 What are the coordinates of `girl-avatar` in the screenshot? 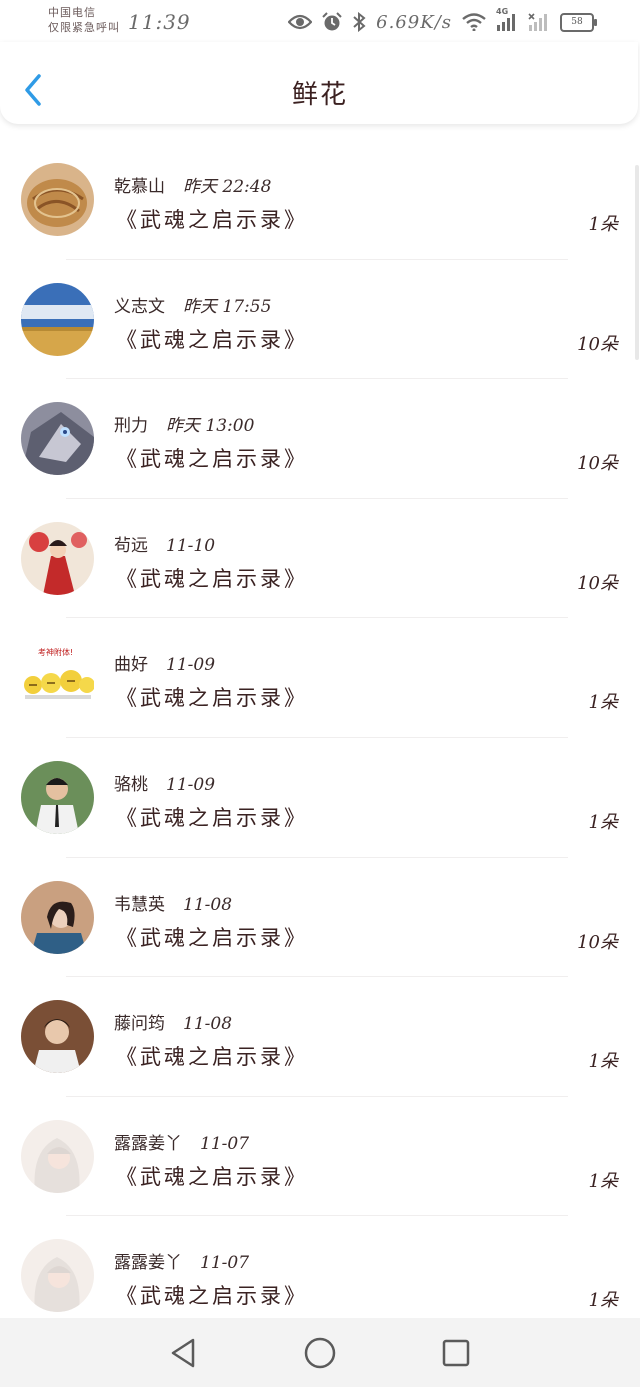 It's located at (57, 917).